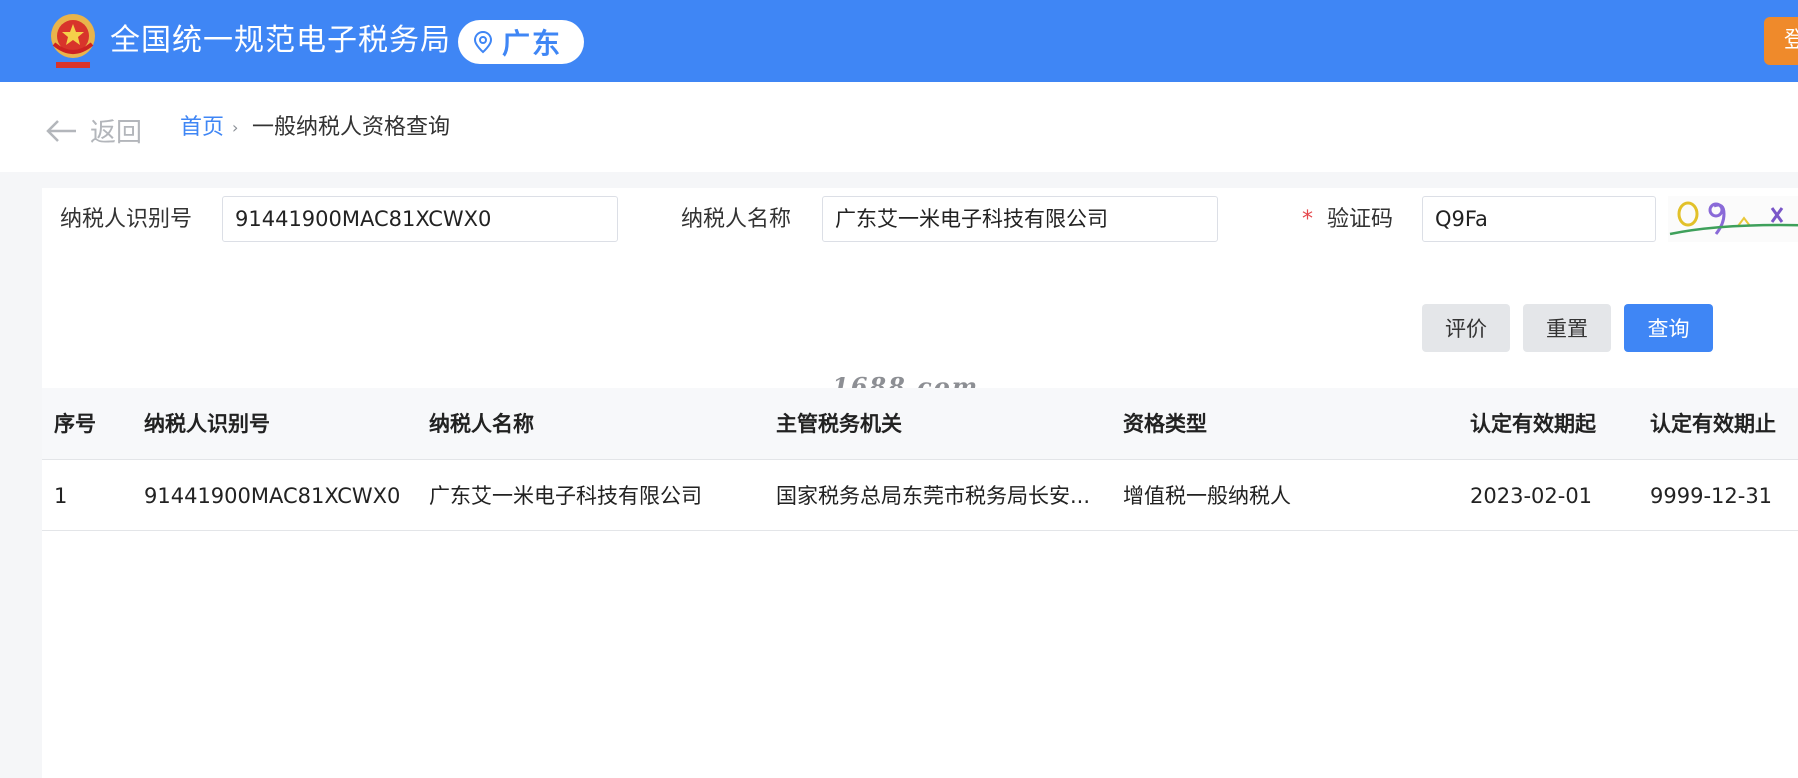 The height and width of the screenshot is (778, 1798). What do you see at coordinates (565, 496) in the screenshot?
I see `cell-taxpayer-name: 广东艾一米电子科技有限公司` at bounding box center [565, 496].